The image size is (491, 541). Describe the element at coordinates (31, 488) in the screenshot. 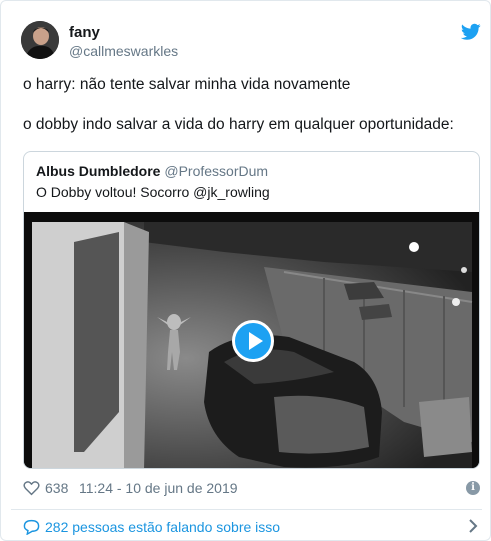

I see `heart-icon` at that location.